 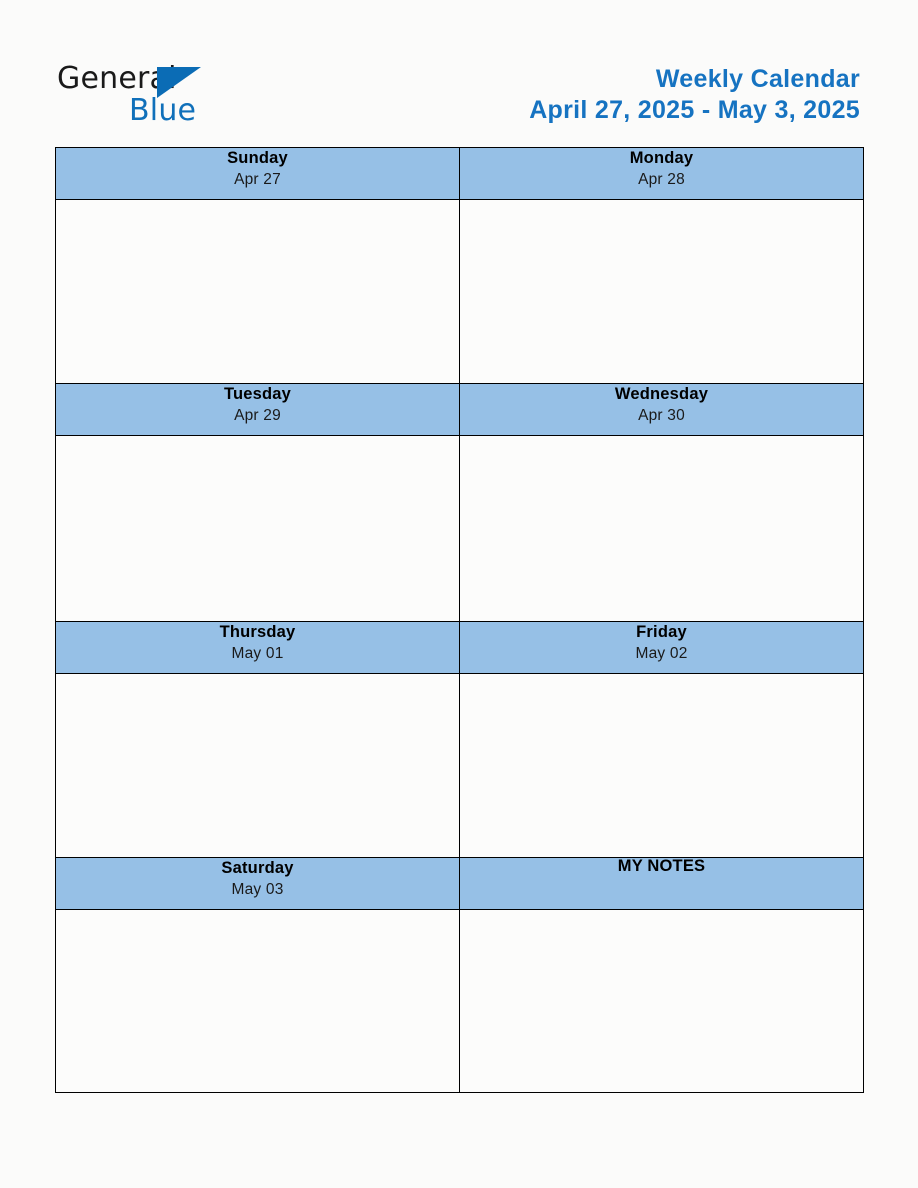 I want to click on day-header-friday: Friday May 02, so click(x=661, y=647).